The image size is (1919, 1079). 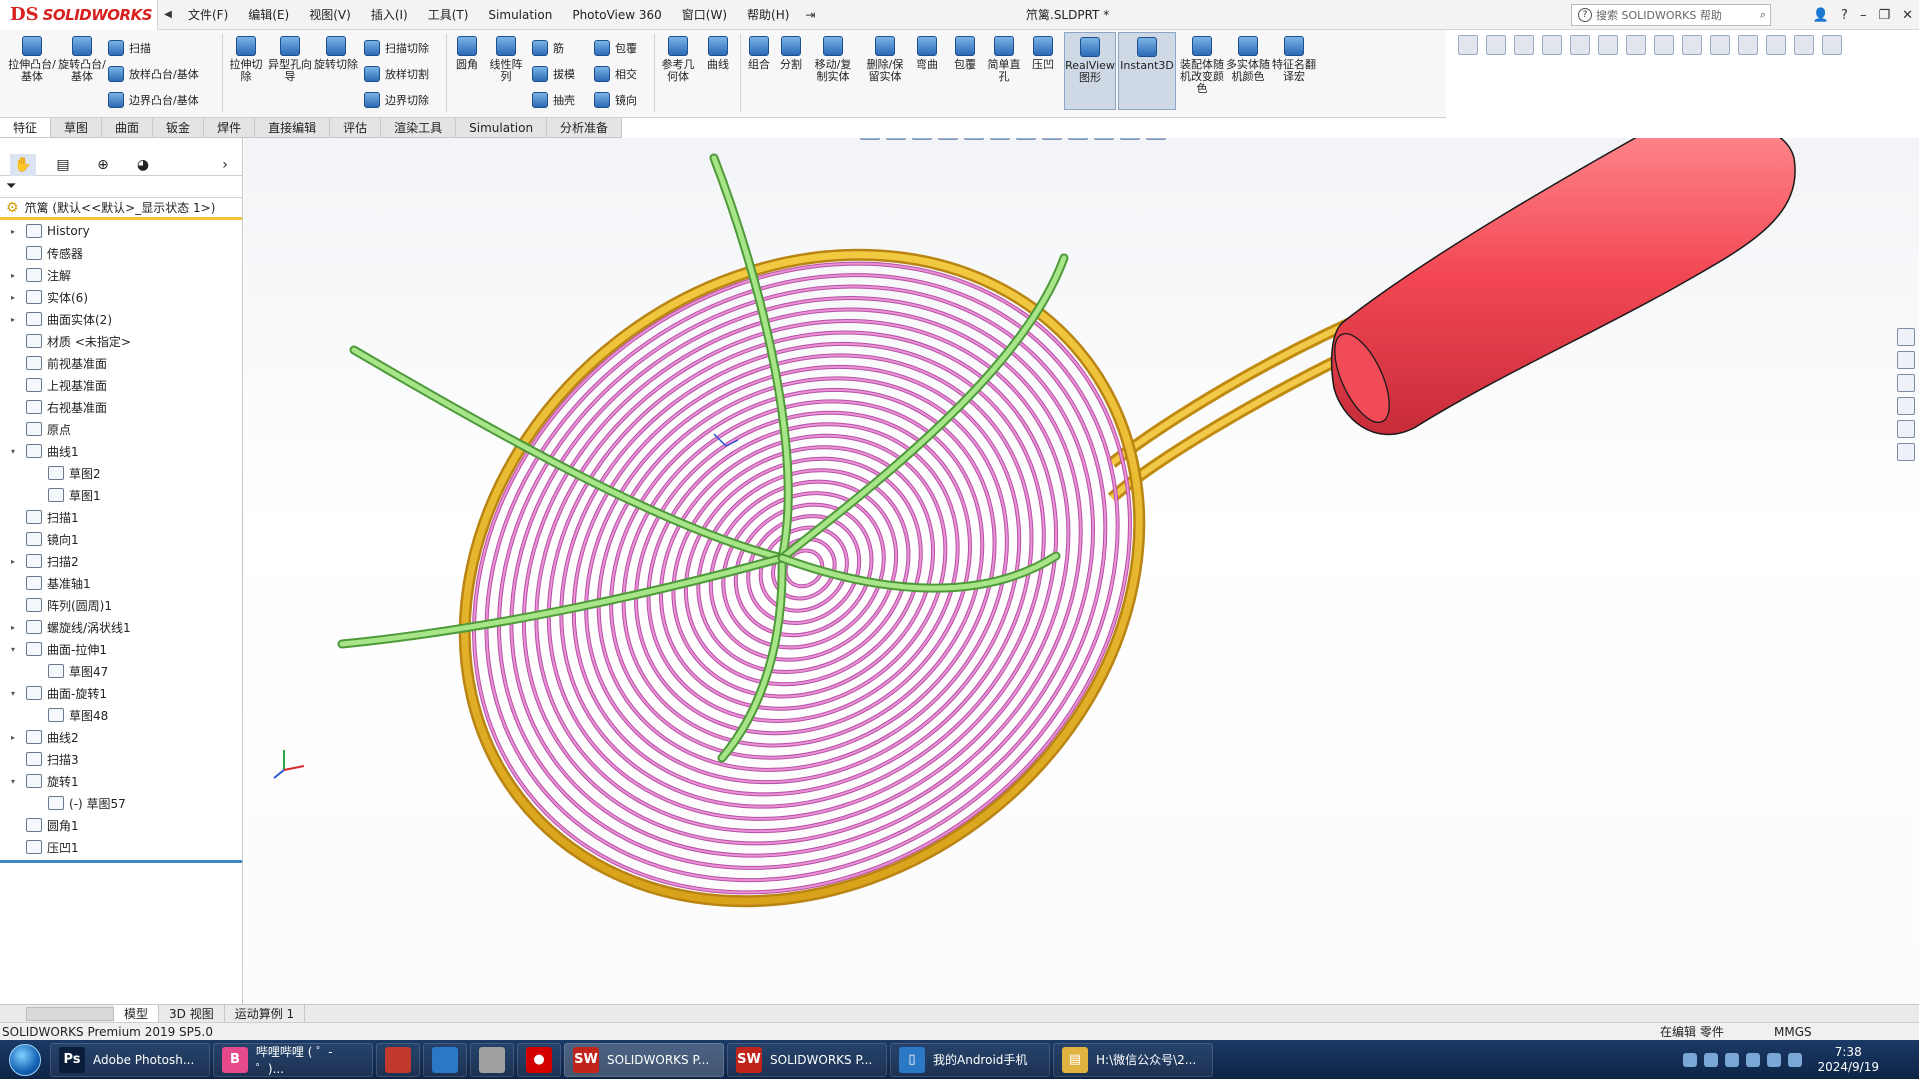 What do you see at coordinates (121, 407) in the screenshot?
I see `tree-node: 右视基准面` at bounding box center [121, 407].